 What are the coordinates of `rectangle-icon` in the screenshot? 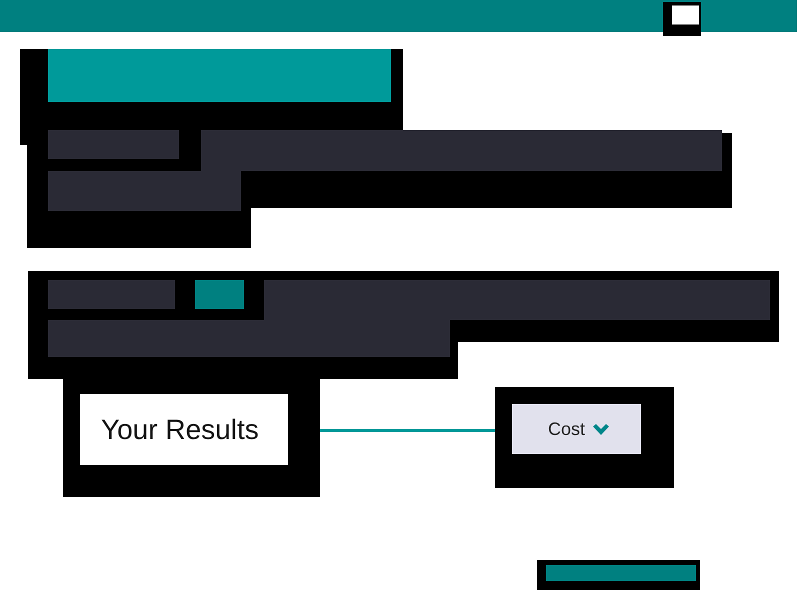 It's located at (682, 19).